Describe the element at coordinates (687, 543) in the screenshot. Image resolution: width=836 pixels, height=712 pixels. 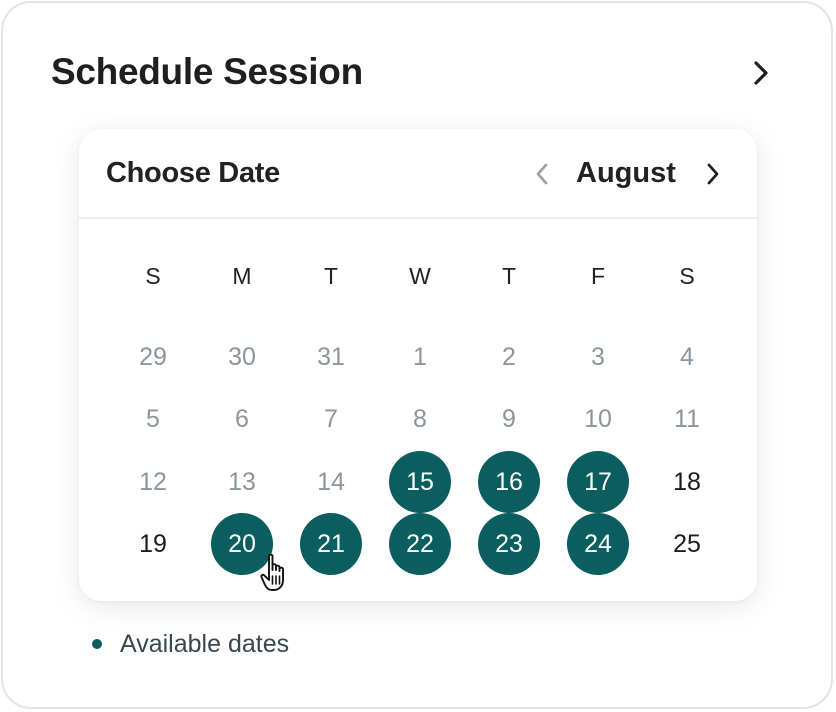
I see `calendar-date: 25` at that location.